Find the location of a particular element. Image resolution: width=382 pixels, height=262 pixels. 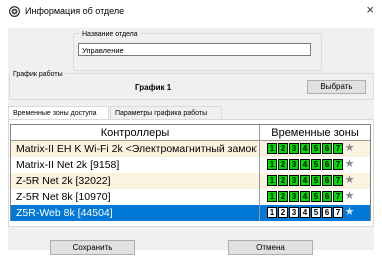

cancel-button: Отмена is located at coordinates (270, 247).